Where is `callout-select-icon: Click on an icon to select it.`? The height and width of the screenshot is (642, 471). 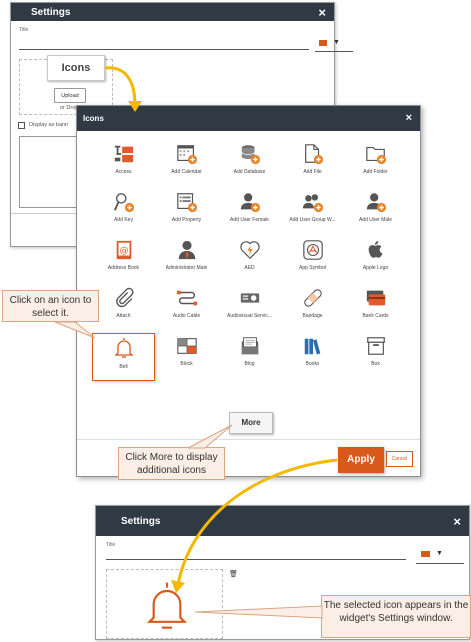 callout-select-icon: Click on an icon to select it. is located at coordinates (50, 306).